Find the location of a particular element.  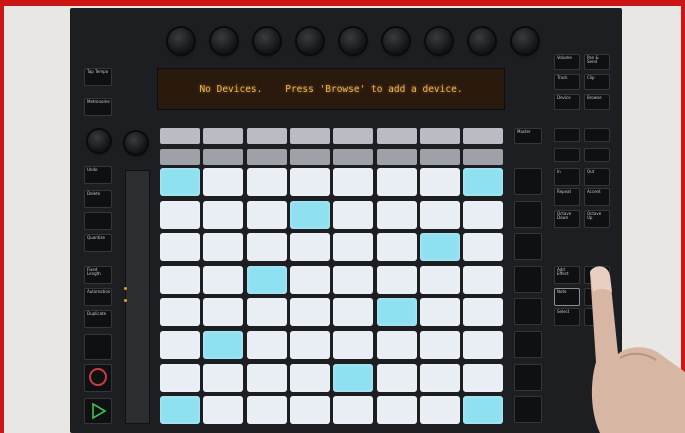

left-function-button: Duplicate is located at coordinates (98, 319).